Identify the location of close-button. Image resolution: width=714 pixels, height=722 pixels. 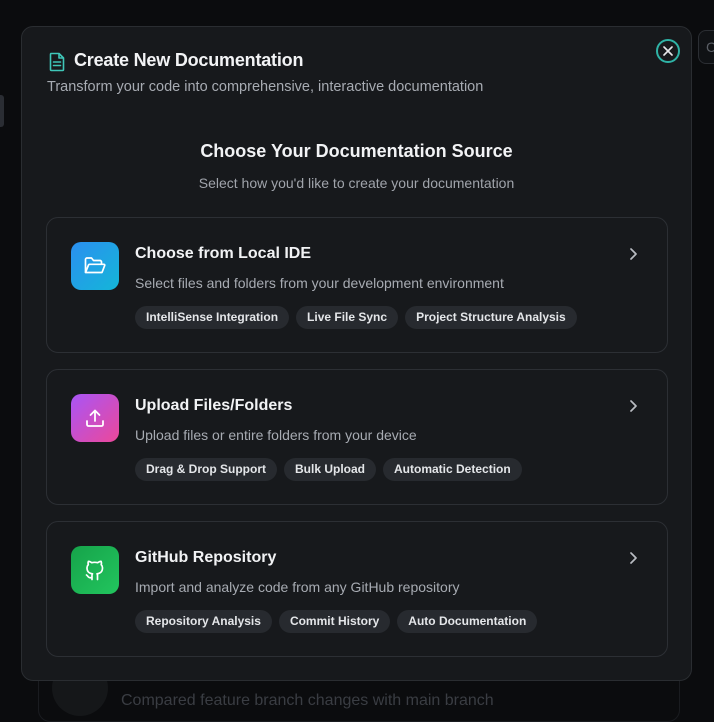
(668, 51).